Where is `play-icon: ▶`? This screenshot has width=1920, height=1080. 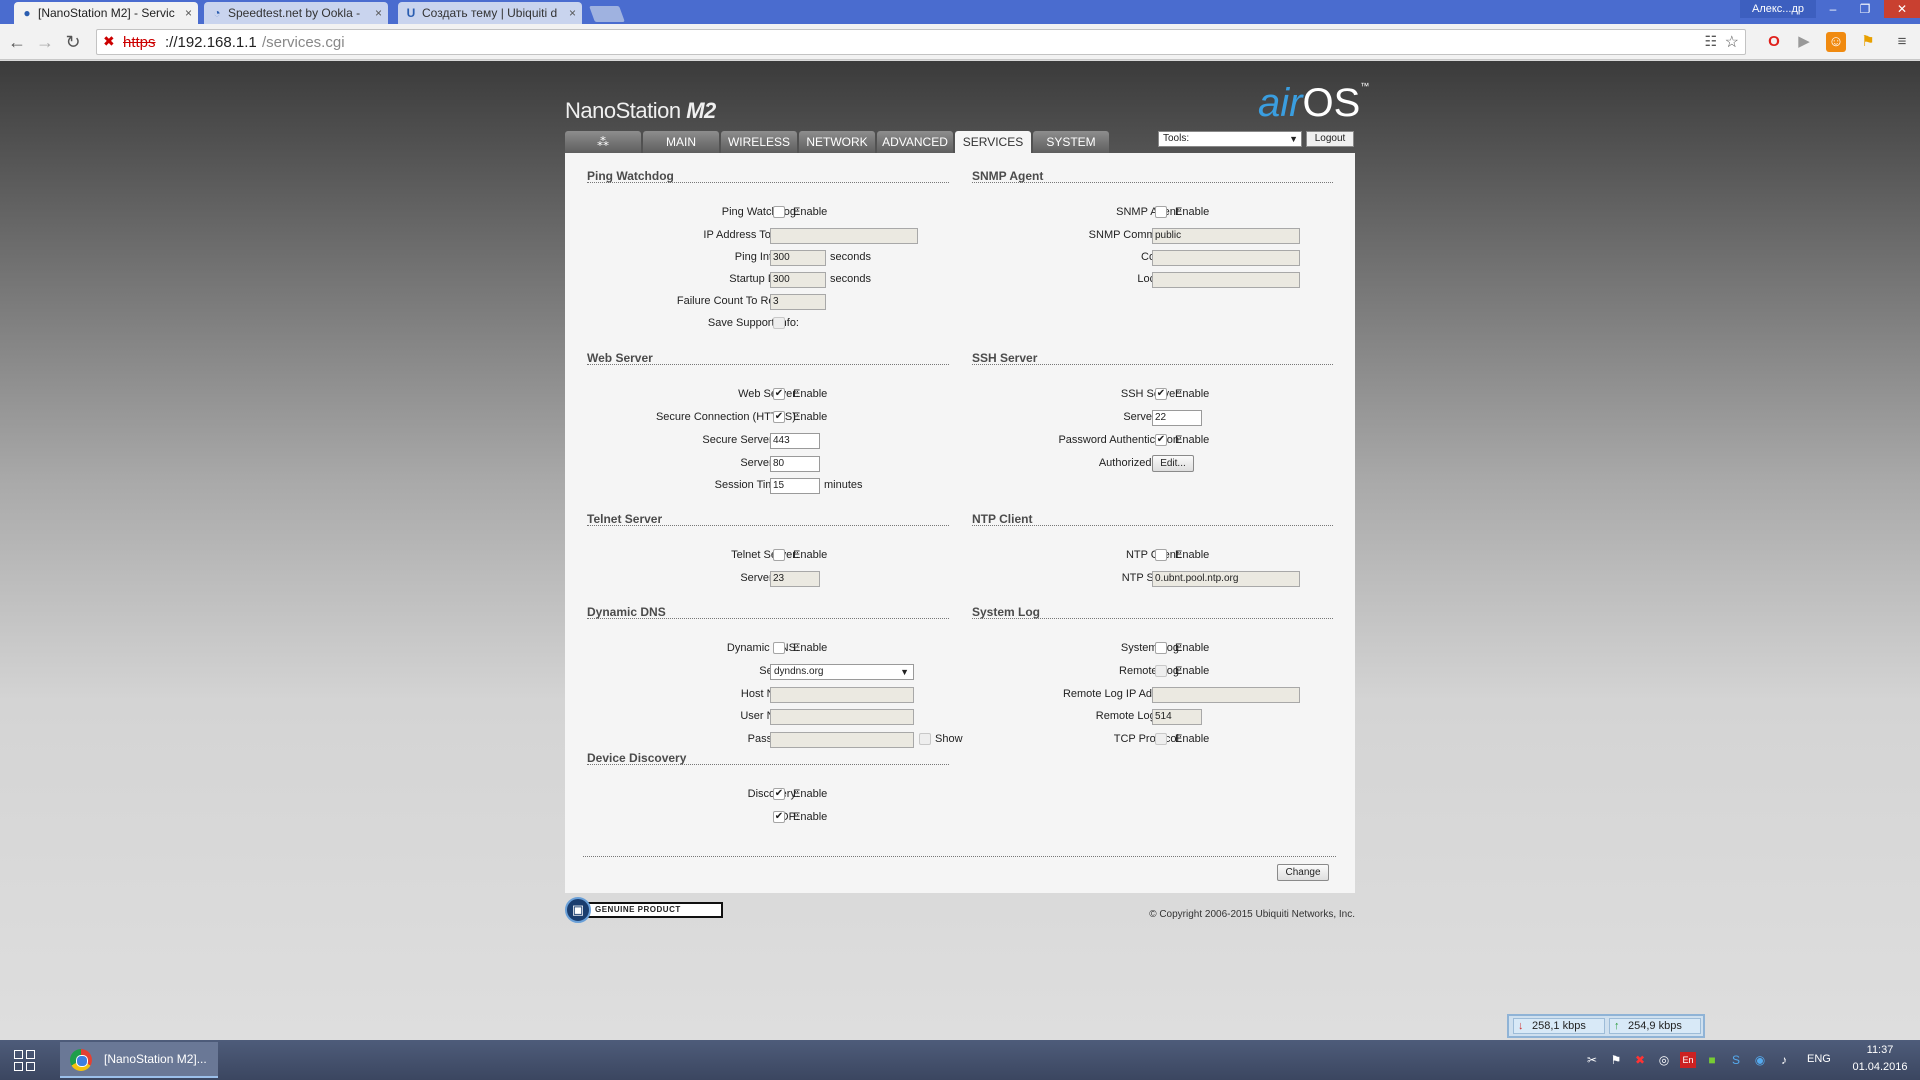 play-icon: ▶ is located at coordinates (1804, 42).